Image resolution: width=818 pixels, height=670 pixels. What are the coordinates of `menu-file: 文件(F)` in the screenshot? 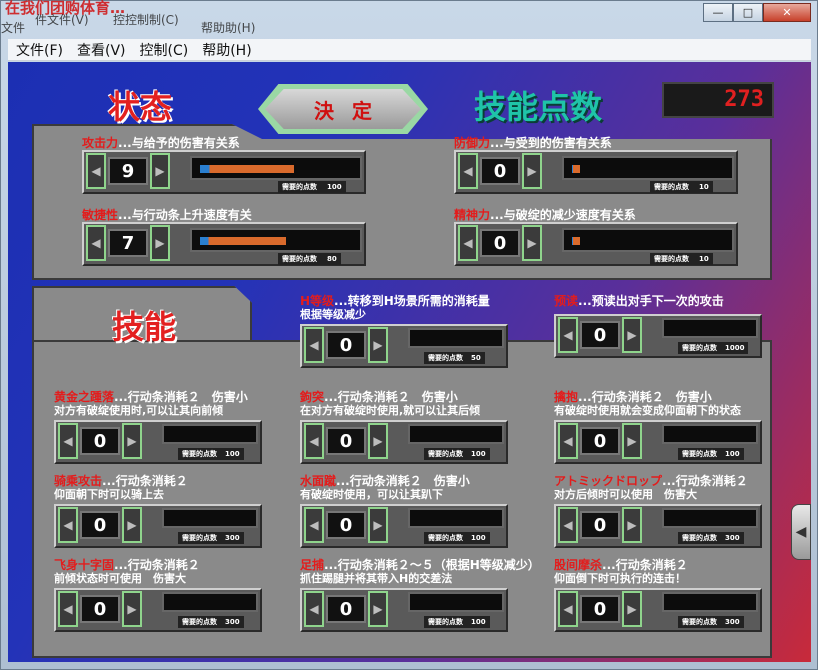 It's located at (39, 50).